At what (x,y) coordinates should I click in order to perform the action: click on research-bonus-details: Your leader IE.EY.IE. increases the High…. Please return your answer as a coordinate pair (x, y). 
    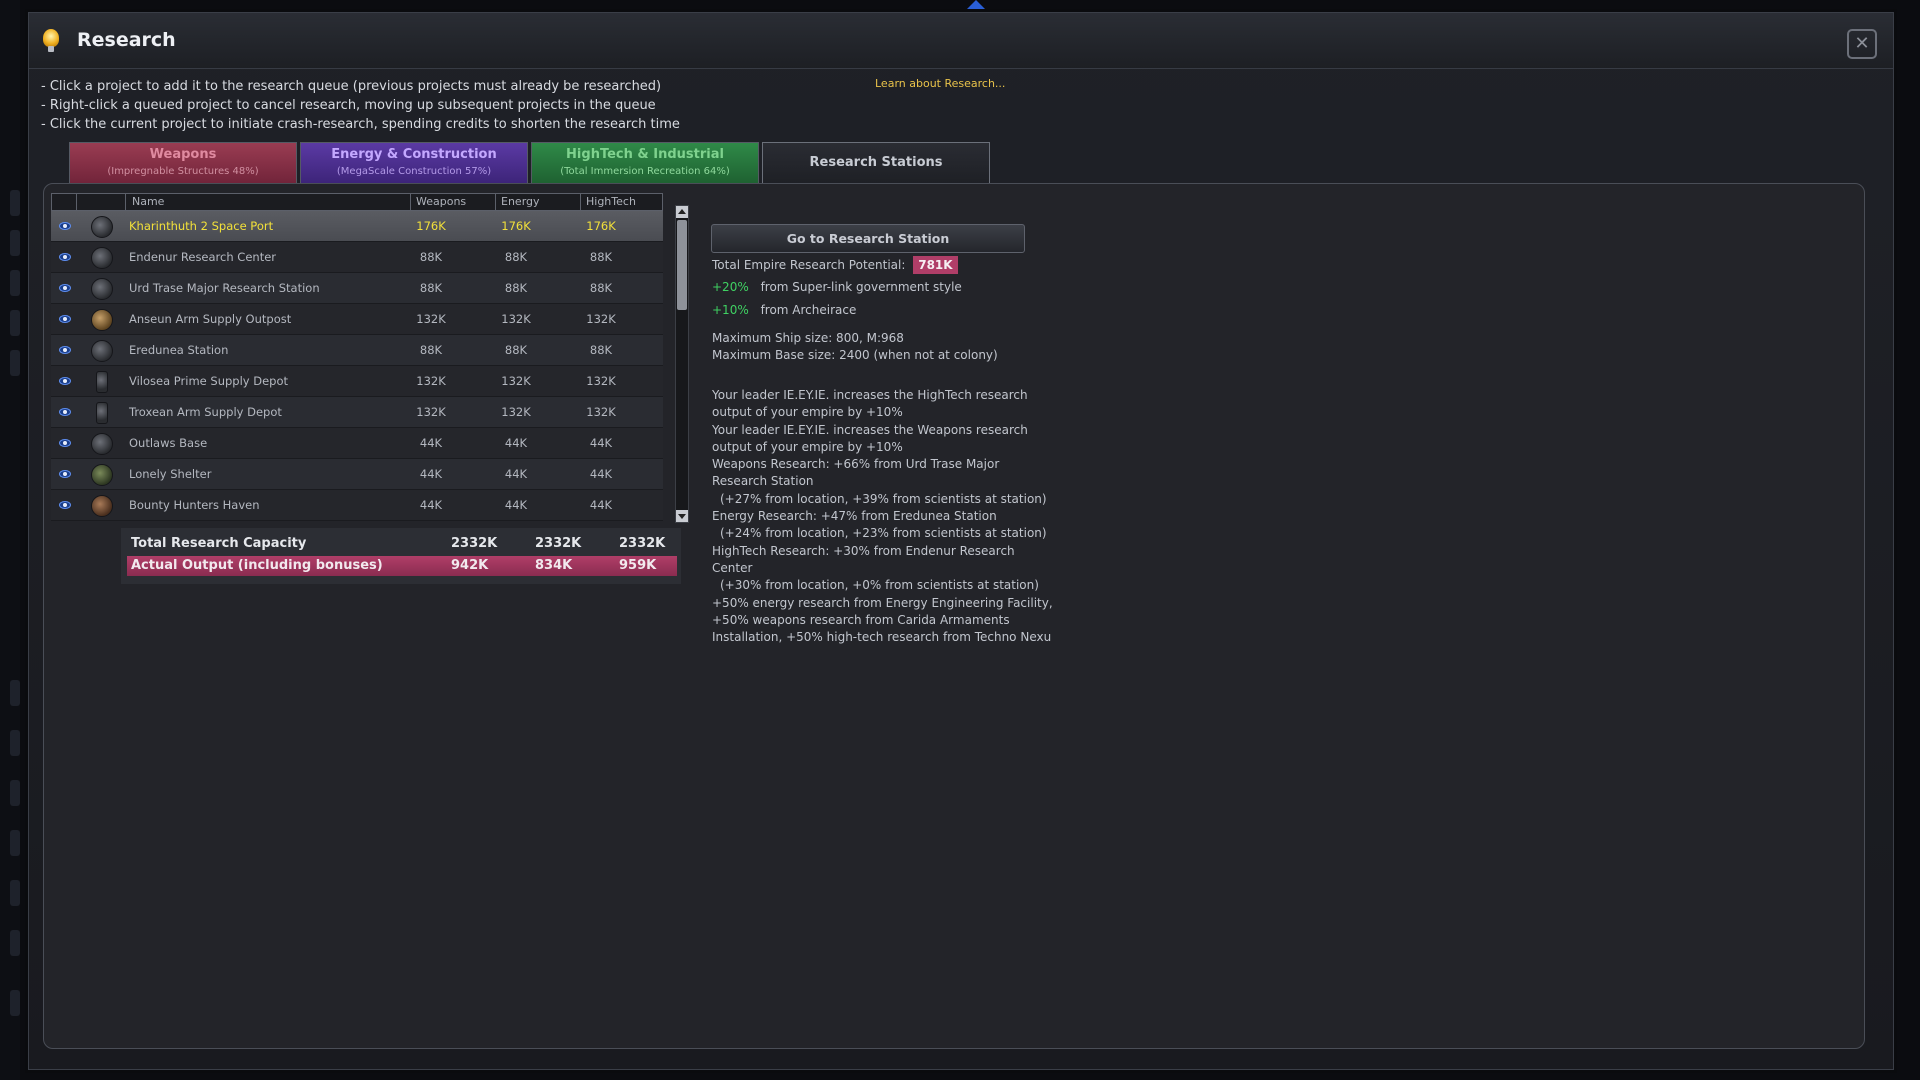
    Looking at the image, I should click on (882, 516).